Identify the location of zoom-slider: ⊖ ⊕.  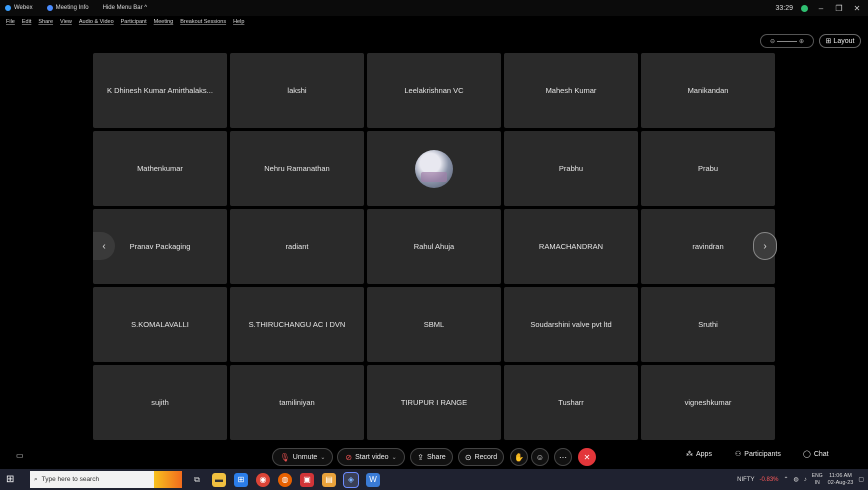
(787, 41).